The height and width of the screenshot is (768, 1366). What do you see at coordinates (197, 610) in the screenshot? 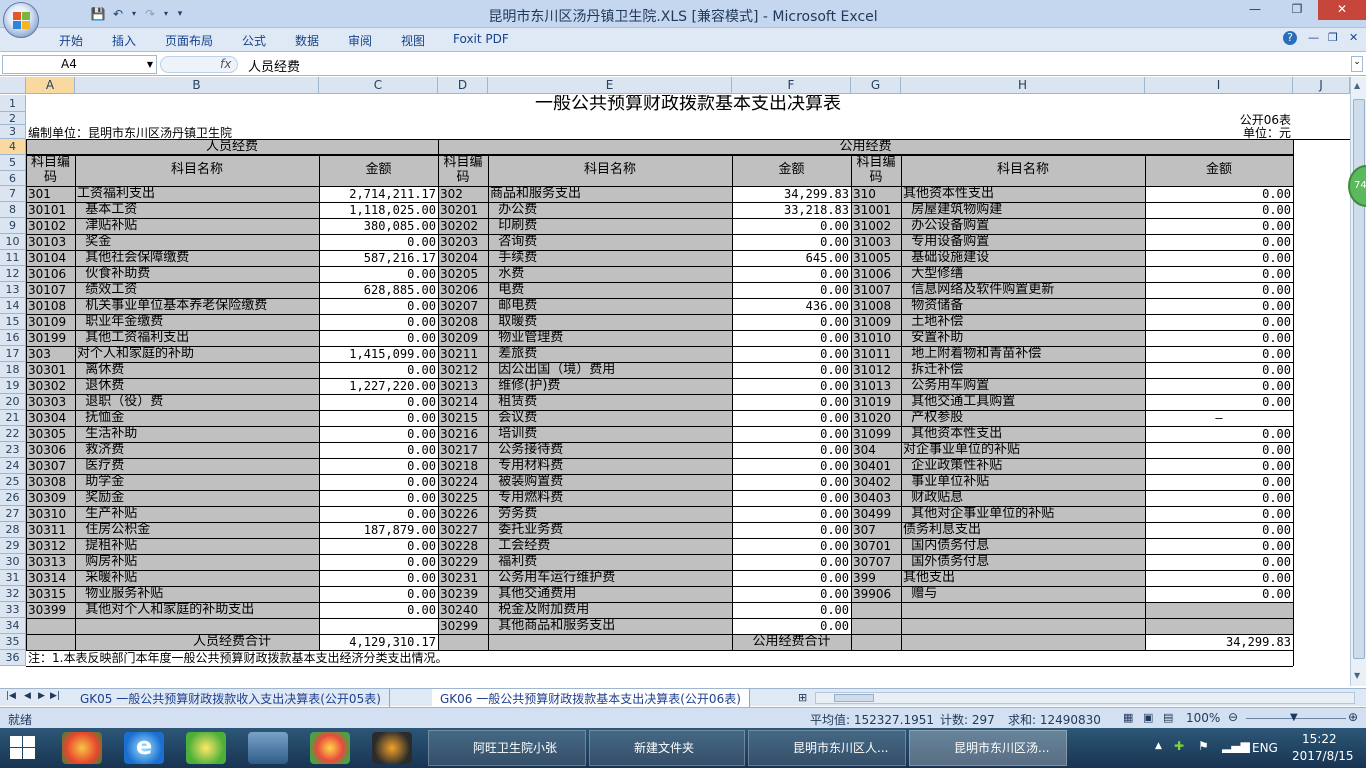
I see `name-cell: 其他对个人和家庭的补助支出` at bounding box center [197, 610].